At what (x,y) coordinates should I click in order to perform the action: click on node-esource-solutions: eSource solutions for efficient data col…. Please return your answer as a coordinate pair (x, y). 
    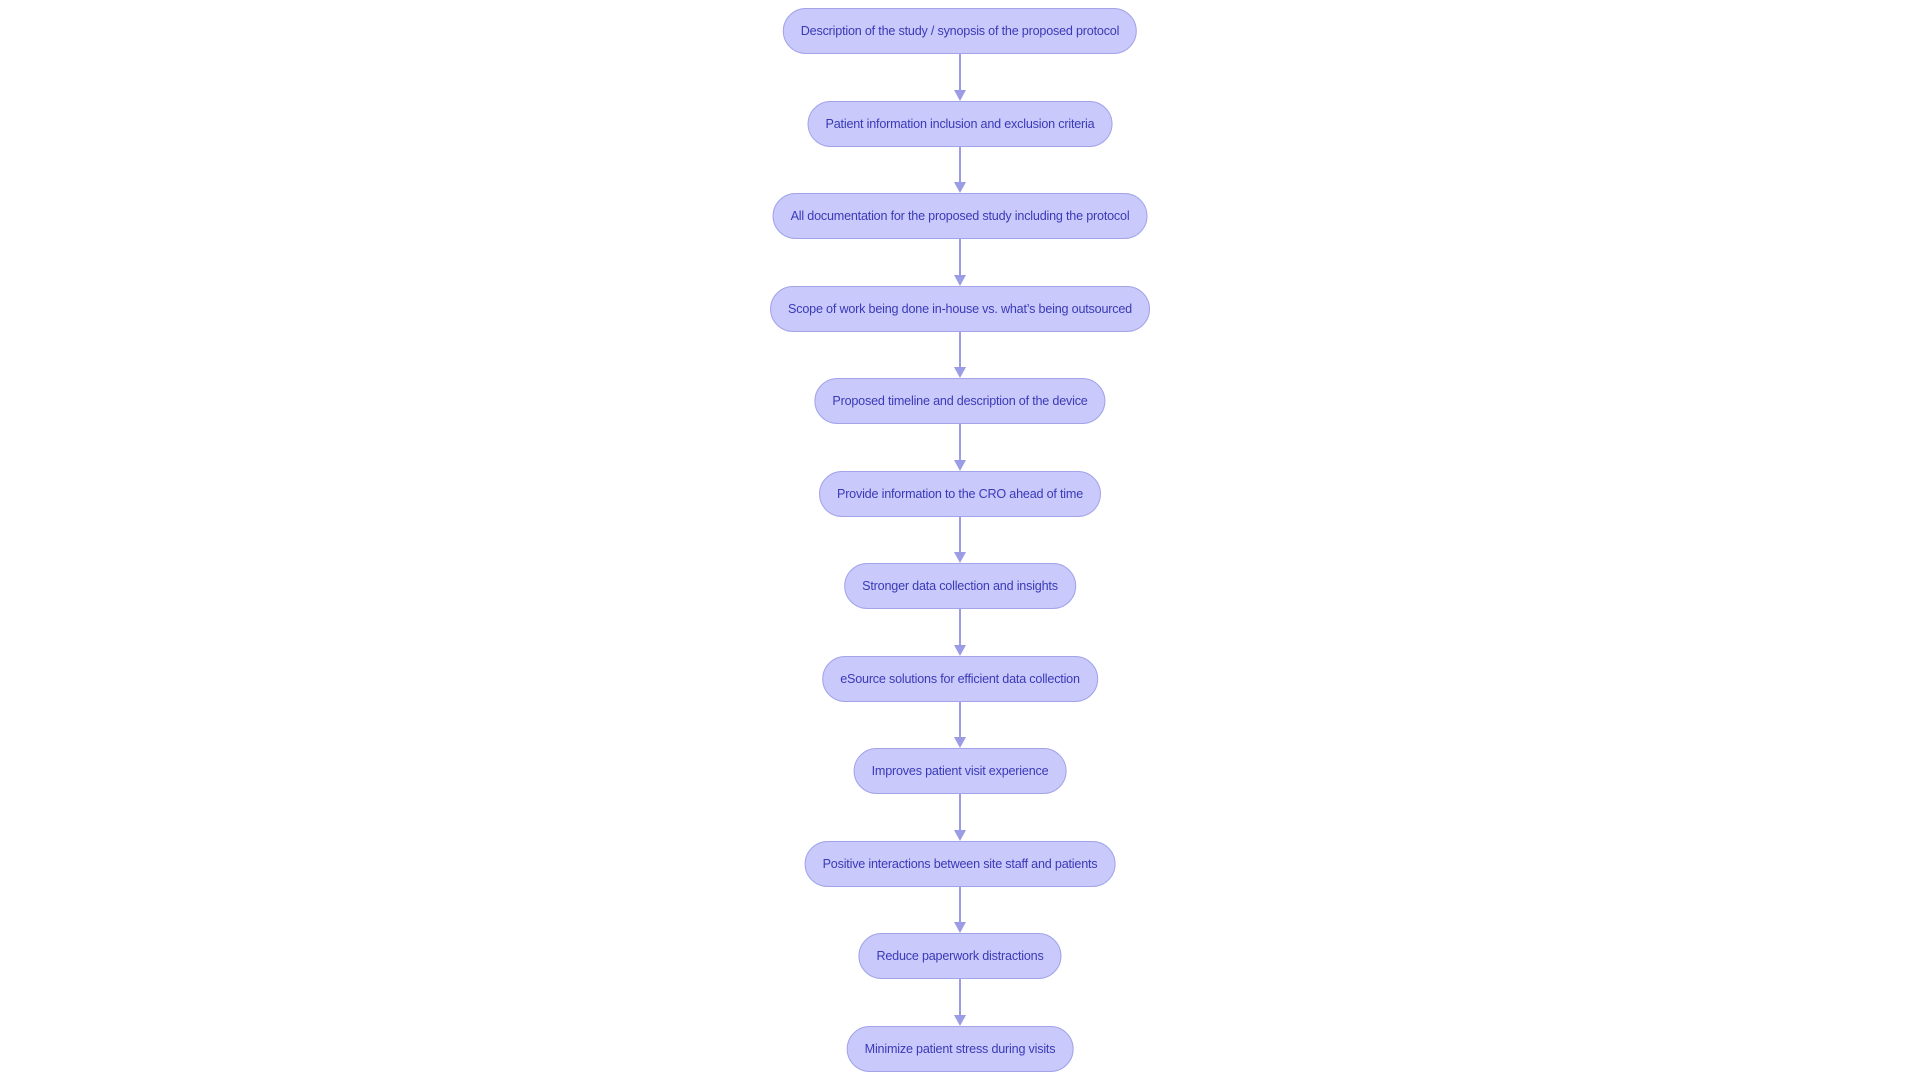
    Looking at the image, I should click on (960, 678).